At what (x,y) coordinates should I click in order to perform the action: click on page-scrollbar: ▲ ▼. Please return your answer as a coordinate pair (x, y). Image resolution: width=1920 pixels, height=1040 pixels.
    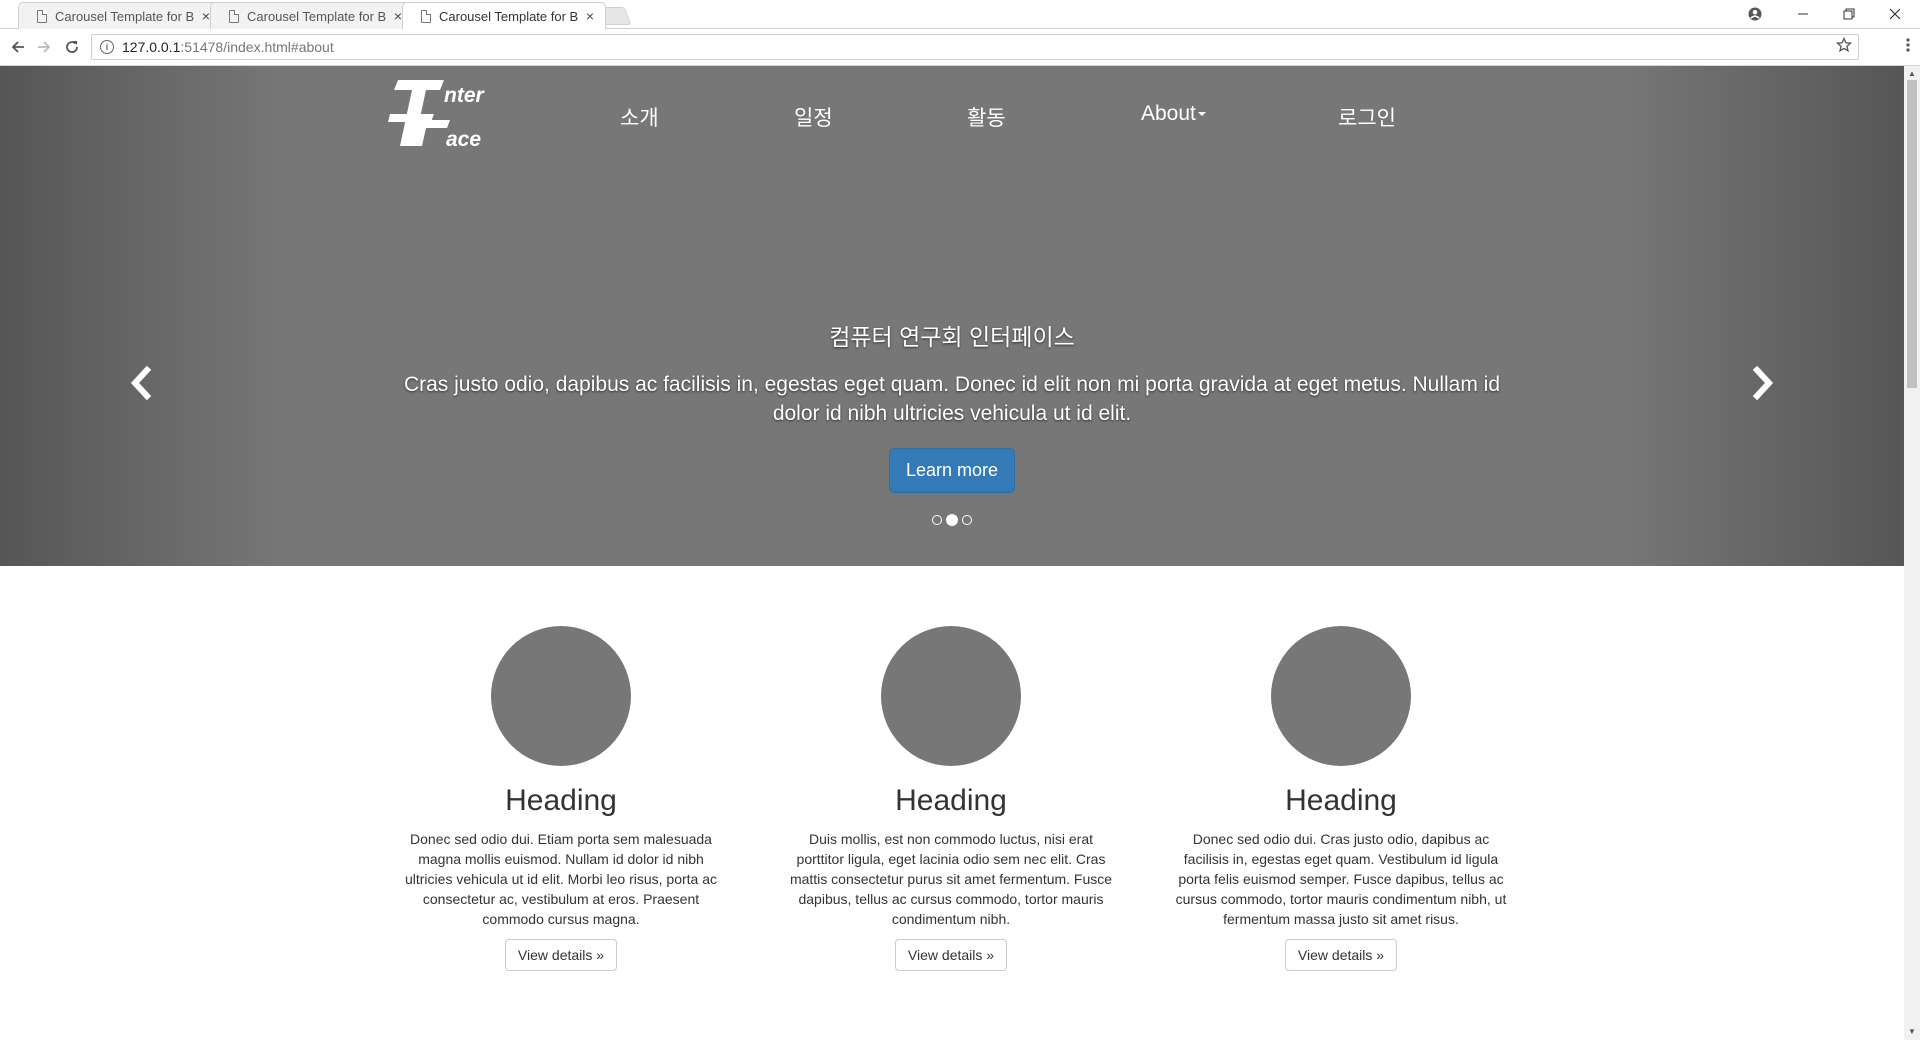
    Looking at the image, I should click on (1912, 553).